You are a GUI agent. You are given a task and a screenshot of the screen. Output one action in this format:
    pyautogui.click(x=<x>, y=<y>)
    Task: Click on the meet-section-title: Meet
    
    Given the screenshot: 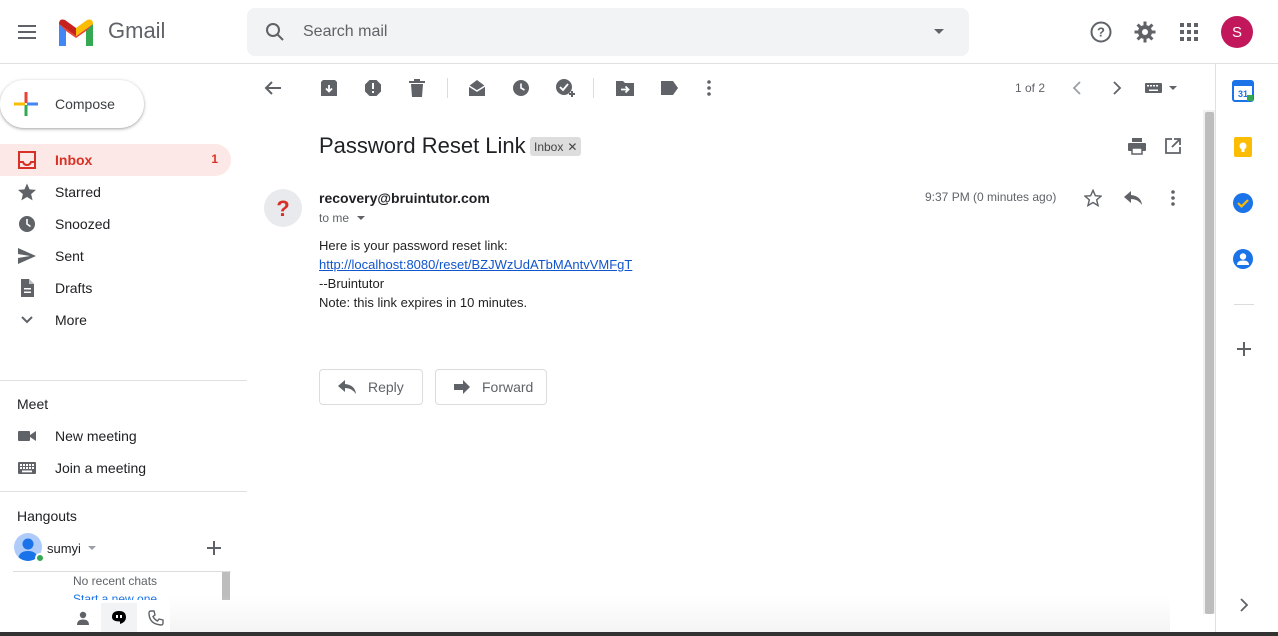 What is the action you would take?
    pyautogui.click(x=33, y=404)
    